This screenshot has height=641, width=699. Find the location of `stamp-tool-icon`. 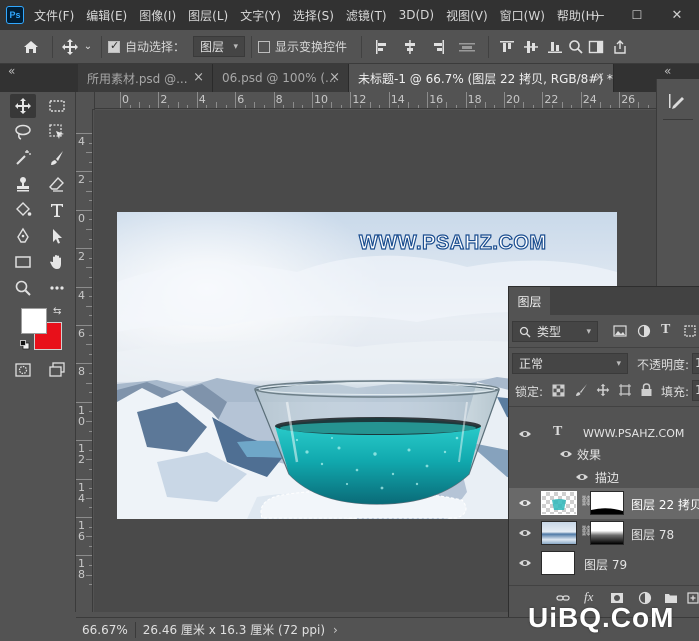

stamp-tool-icon is located at coordinates (23, 184).